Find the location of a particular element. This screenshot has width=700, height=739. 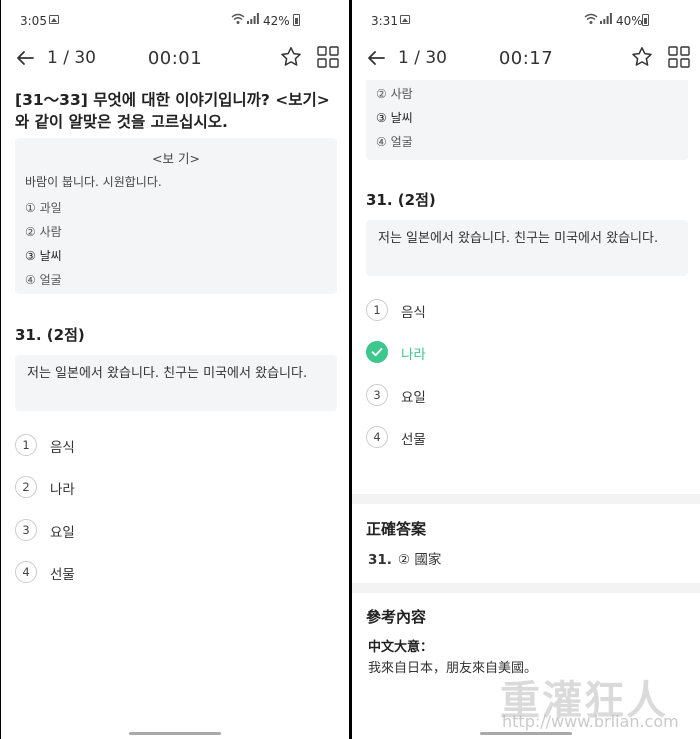

status-bar: 3:31 40% is located at coordinates (526, 20).